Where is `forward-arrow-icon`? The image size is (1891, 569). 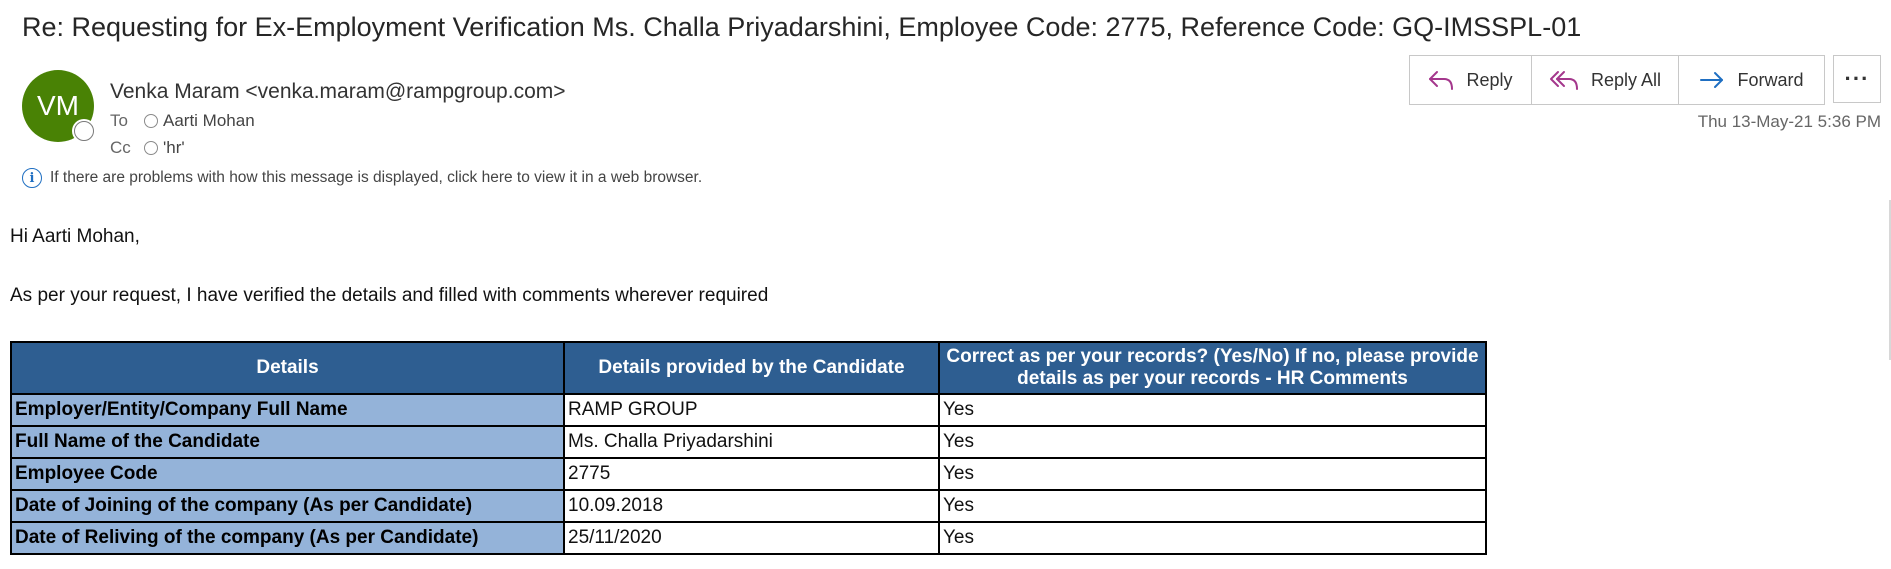
forward-arrow-icon is located at coordinates (1712, 80).